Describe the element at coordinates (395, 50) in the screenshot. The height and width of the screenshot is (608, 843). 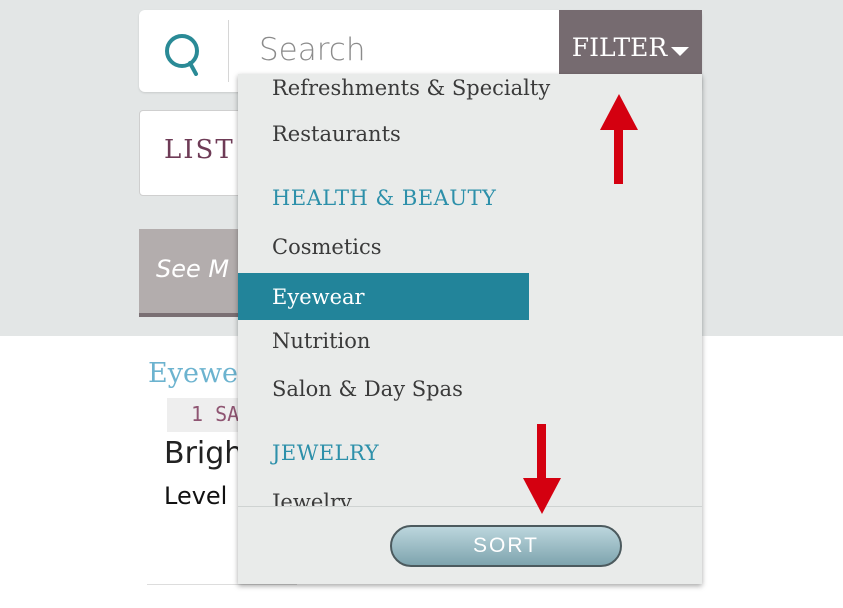
I see `search-input` at that location.